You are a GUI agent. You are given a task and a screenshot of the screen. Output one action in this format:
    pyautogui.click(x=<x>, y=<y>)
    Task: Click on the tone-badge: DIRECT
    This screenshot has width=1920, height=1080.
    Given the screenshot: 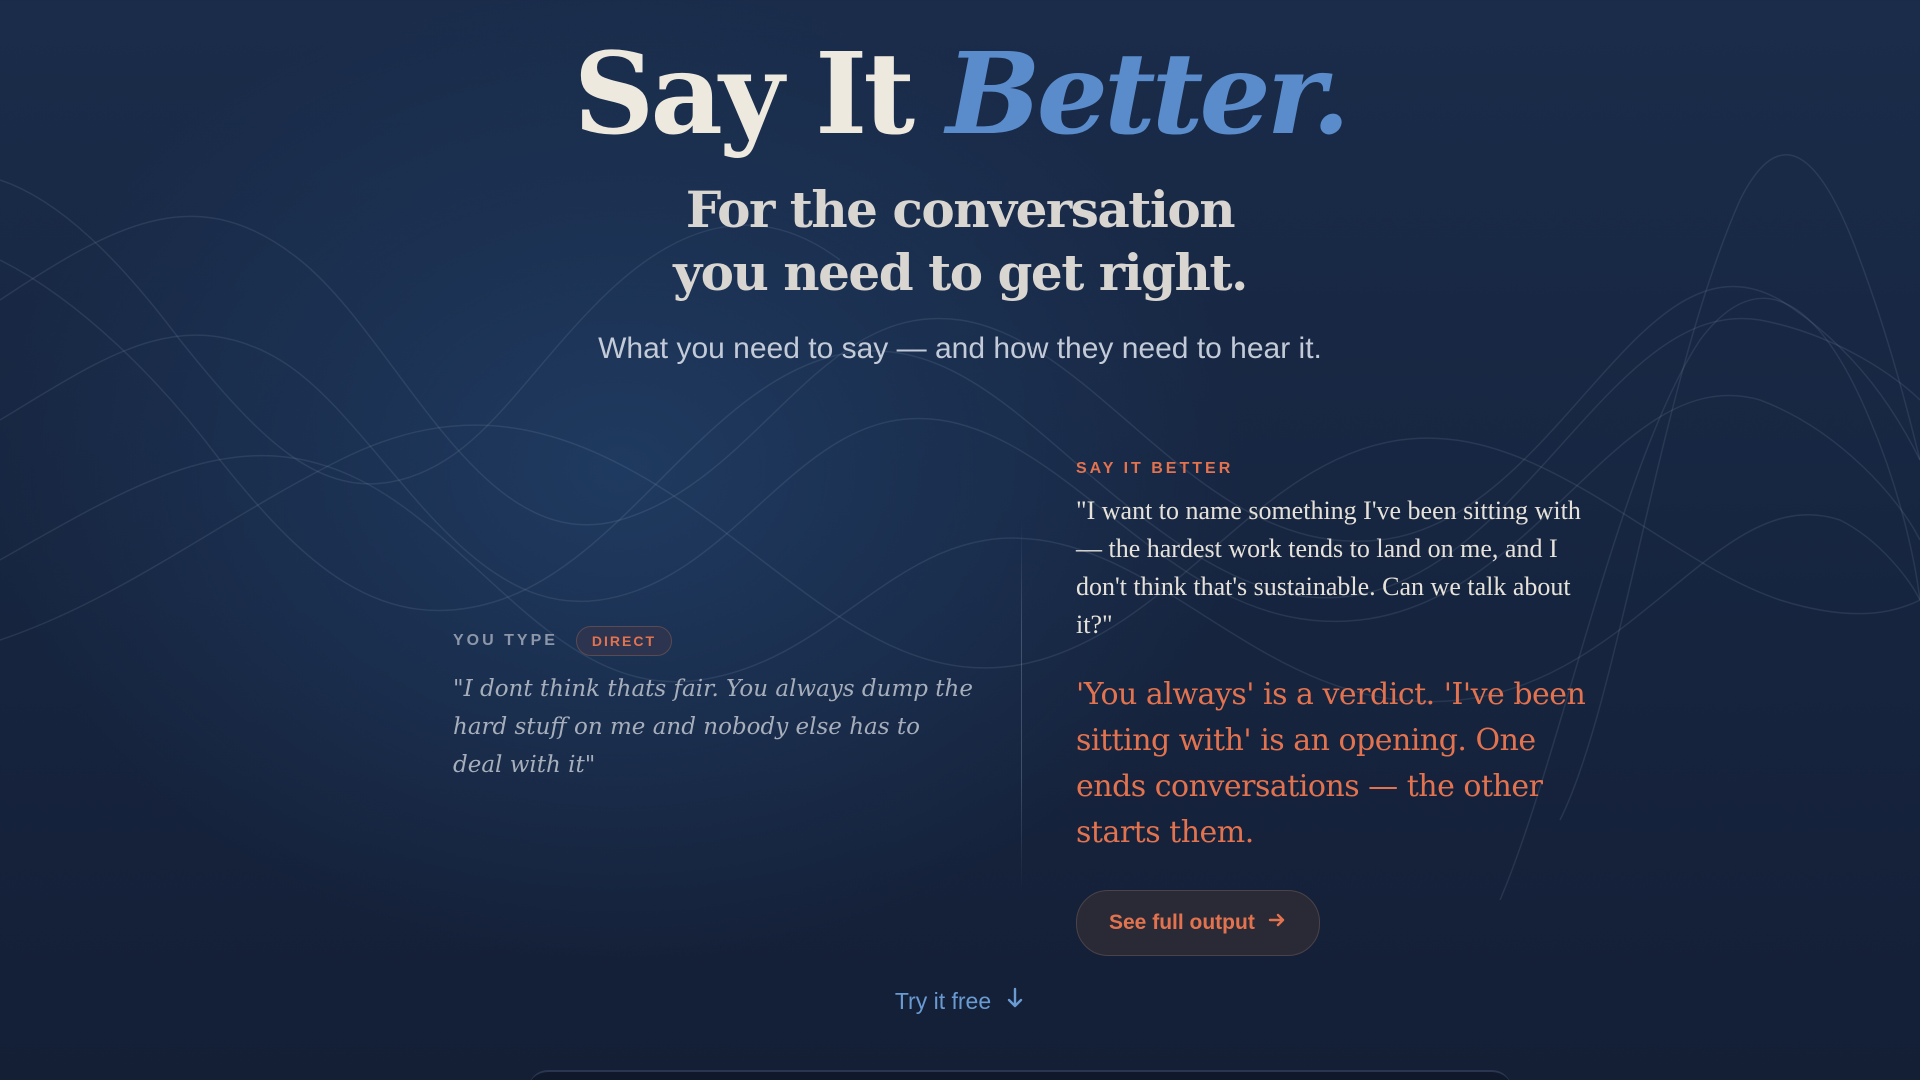 What is the action you would take?
    pyautogui.click(x=624, y=641)
    